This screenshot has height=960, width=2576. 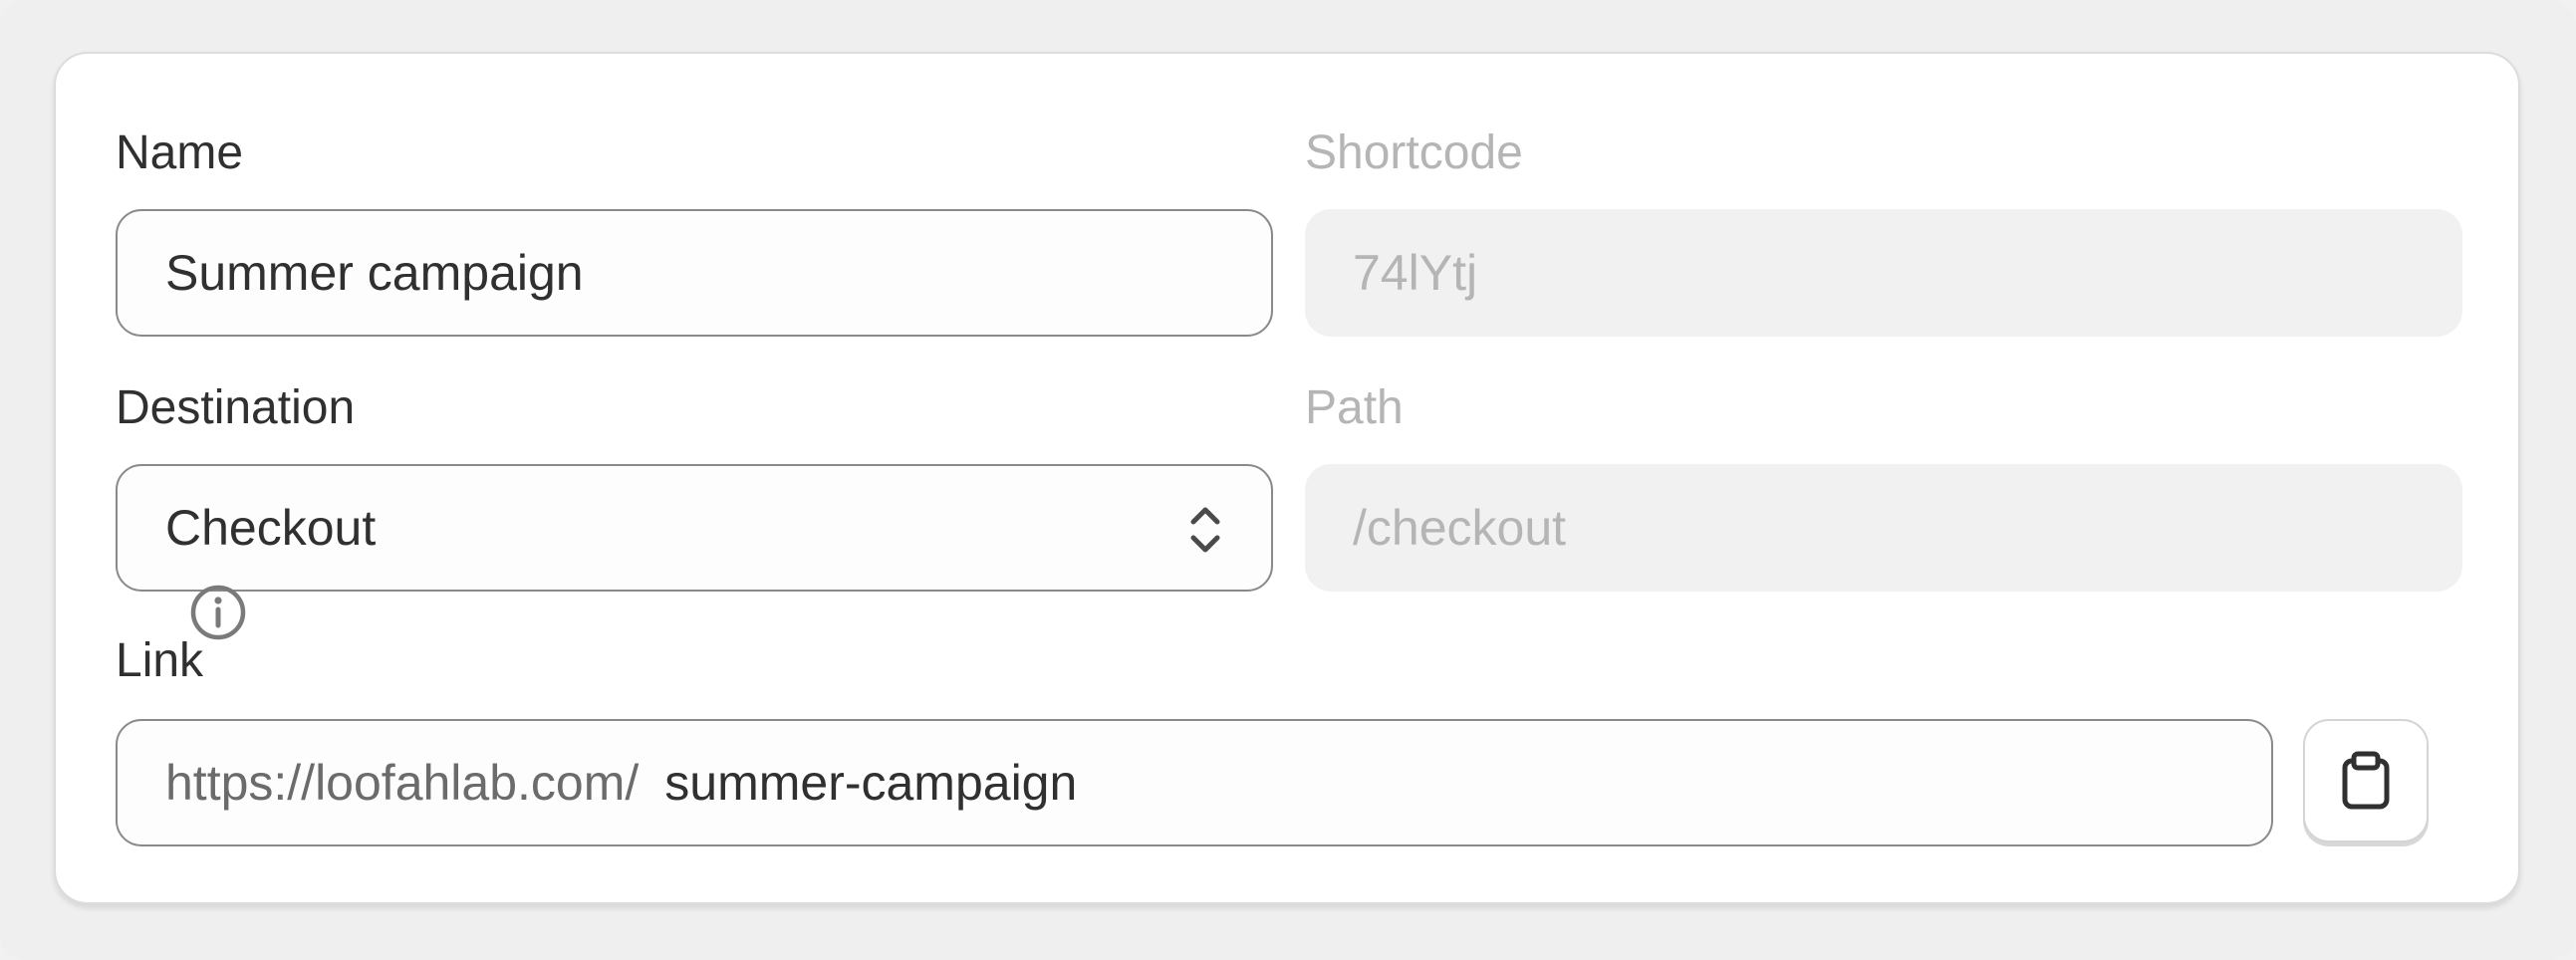 I want to click on copy-link-button, so click(x=2366, y=780).